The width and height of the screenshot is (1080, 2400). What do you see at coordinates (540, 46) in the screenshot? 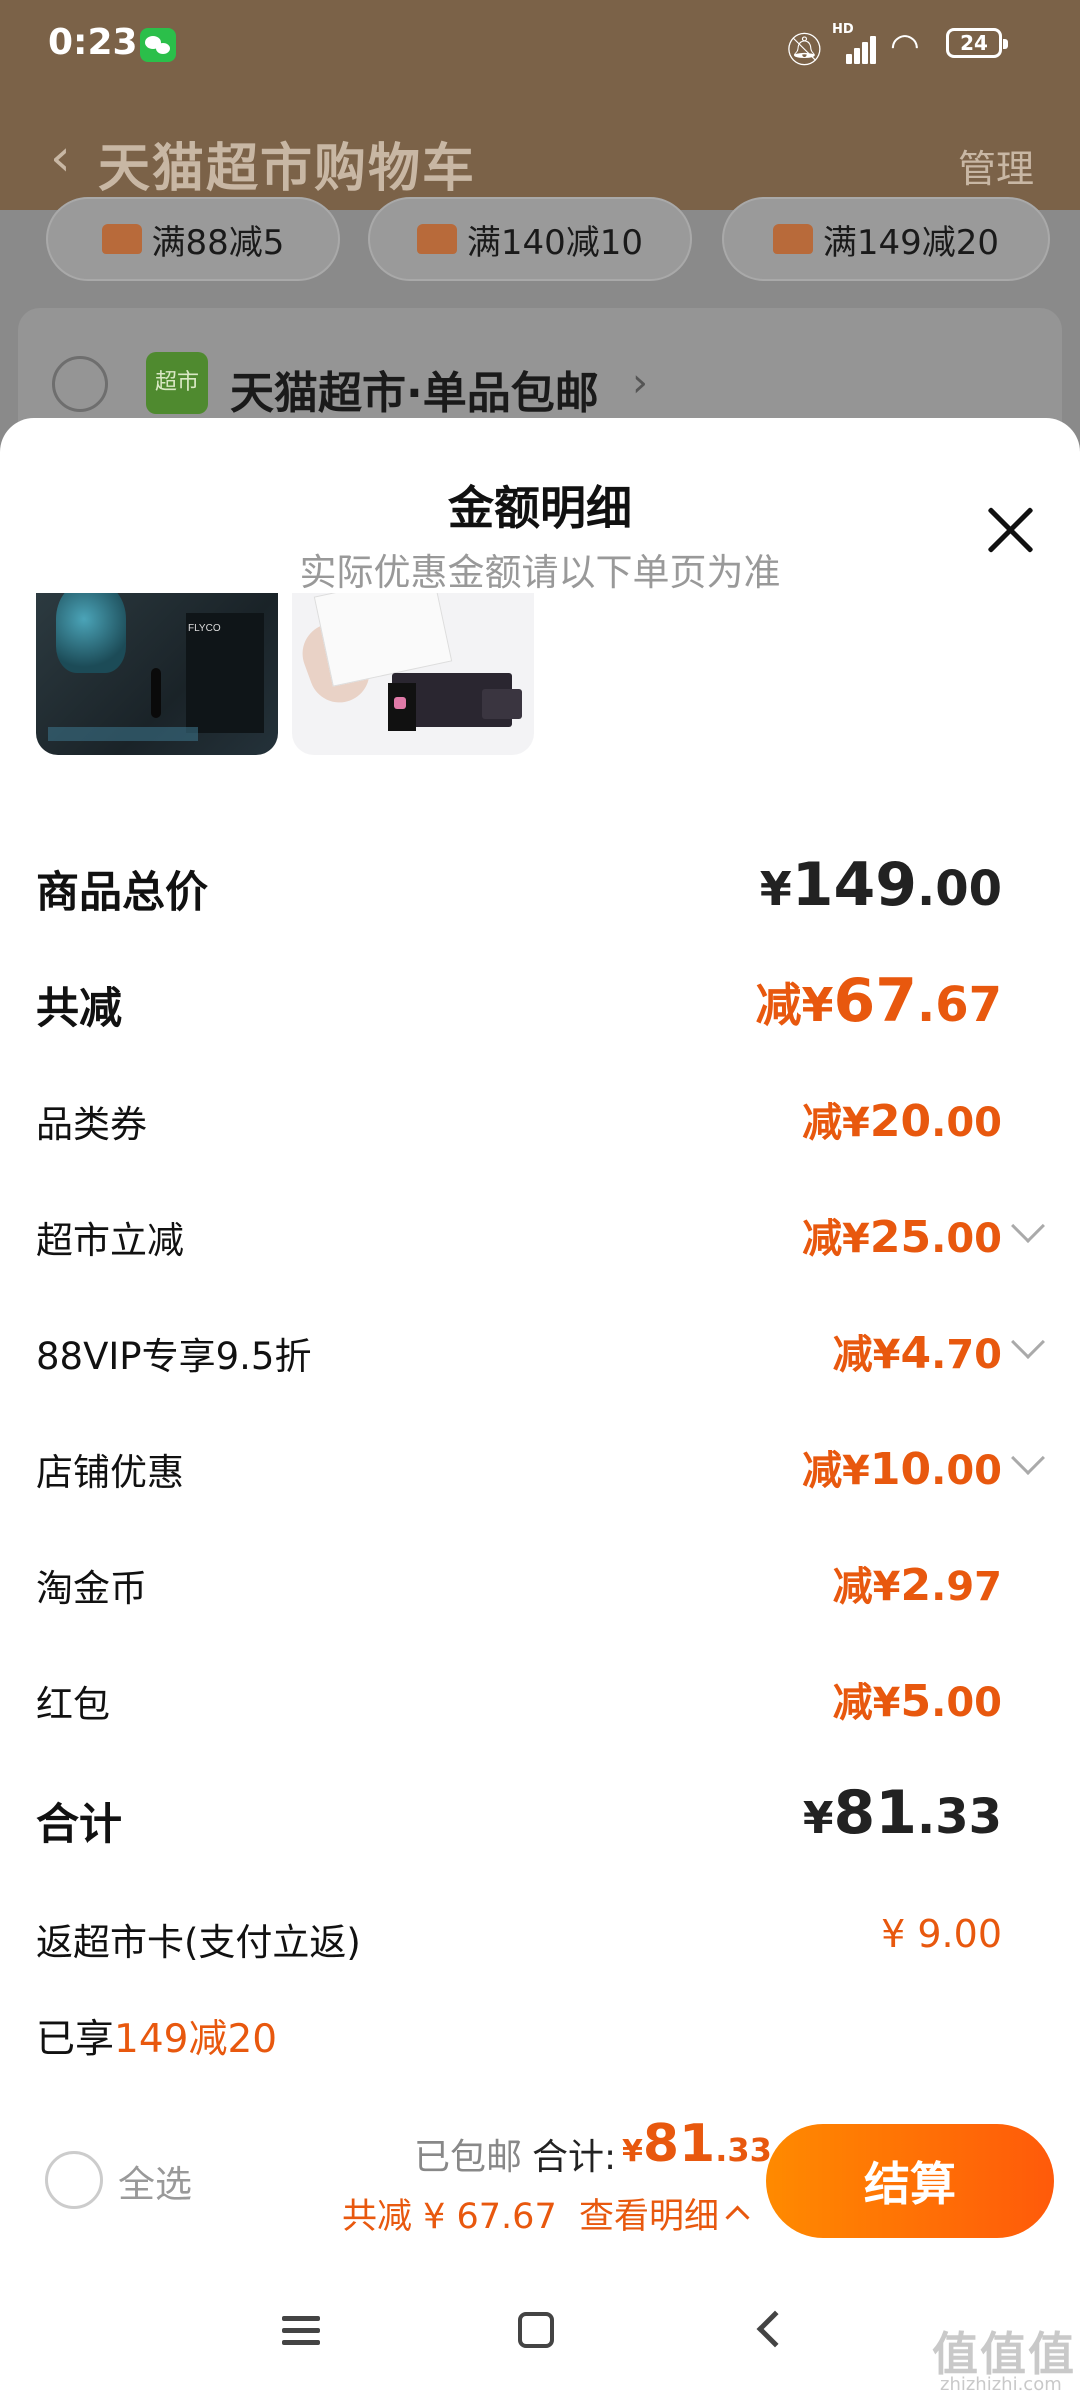
I see `status-bar: 0:23 🔕︎ HD ◠ 24` at bounding box center [540, 46].